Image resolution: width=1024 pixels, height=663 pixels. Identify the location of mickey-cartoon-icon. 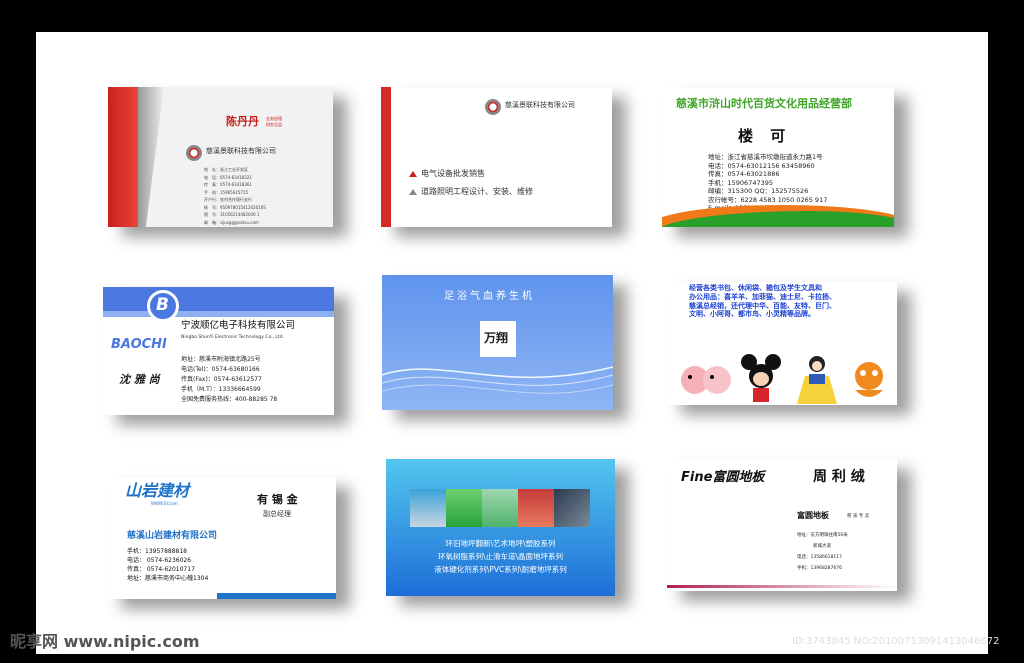
(761, 378).